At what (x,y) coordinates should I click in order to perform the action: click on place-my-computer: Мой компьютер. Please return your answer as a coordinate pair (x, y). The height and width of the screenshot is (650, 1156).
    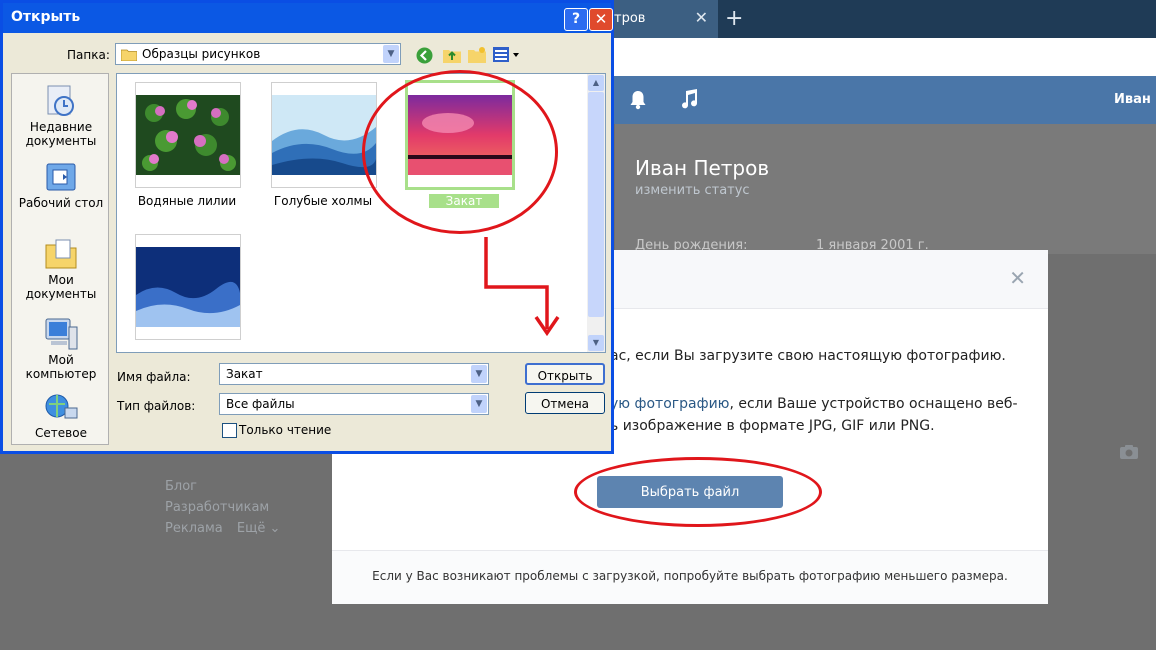
    Looking at the image, I should click on (61, 349).